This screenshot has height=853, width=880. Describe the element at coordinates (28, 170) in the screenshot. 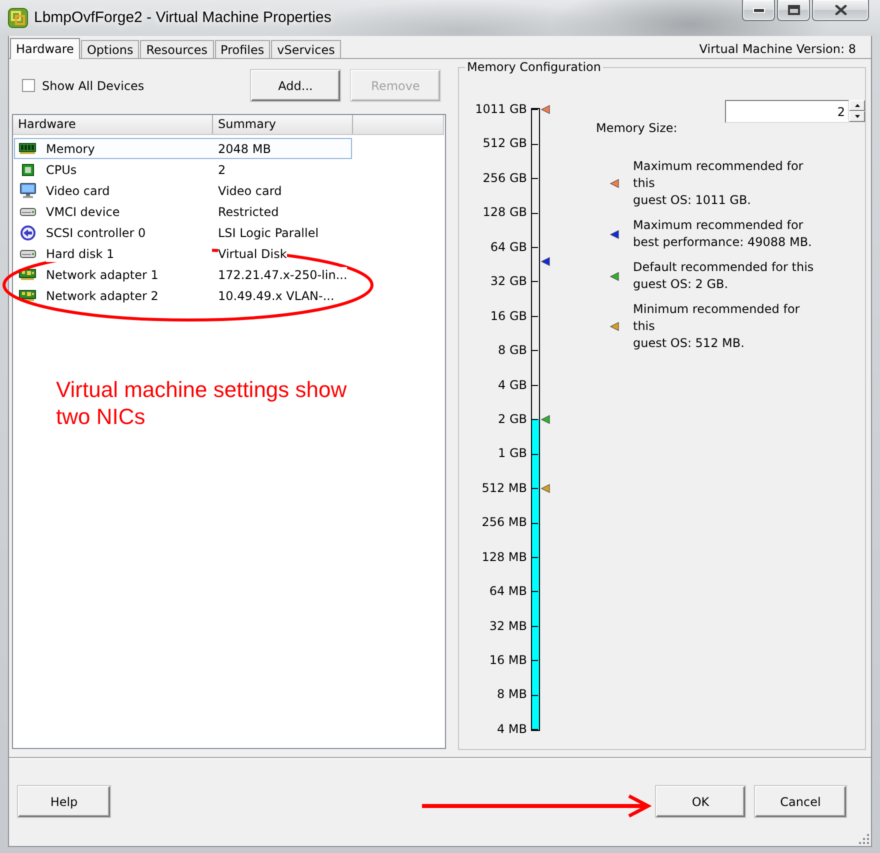

I see `chip-icon` at that location.